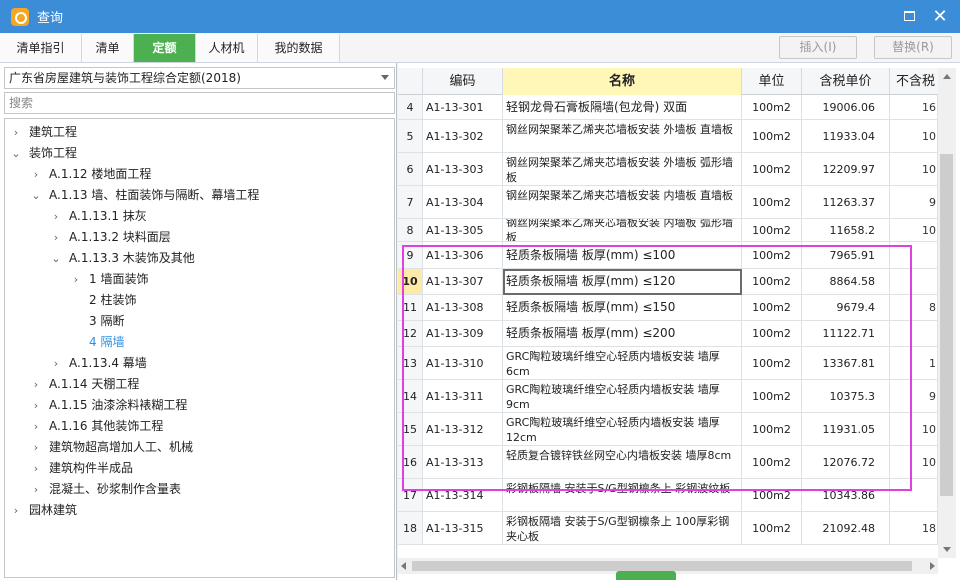  Describe the element at coordinates (932, 566) in the screenshot. I see `scroll-right-icon` at that location.